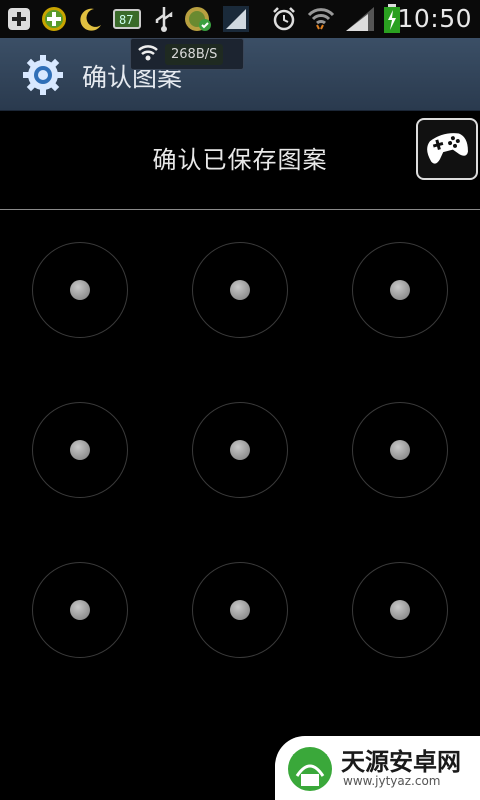 The height and width of the screenshot is (800, 480). I want to click on gear-icon, so click(43, 75).